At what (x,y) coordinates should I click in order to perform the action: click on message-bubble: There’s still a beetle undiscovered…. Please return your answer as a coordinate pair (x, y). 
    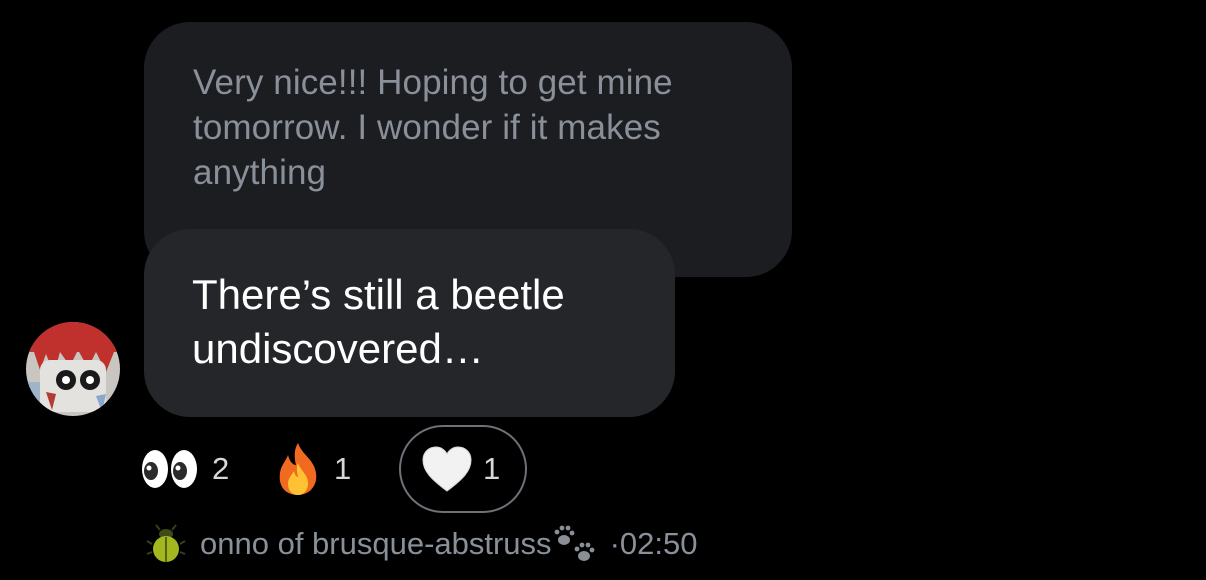
    Looking at the image, I should click on (409, 323).